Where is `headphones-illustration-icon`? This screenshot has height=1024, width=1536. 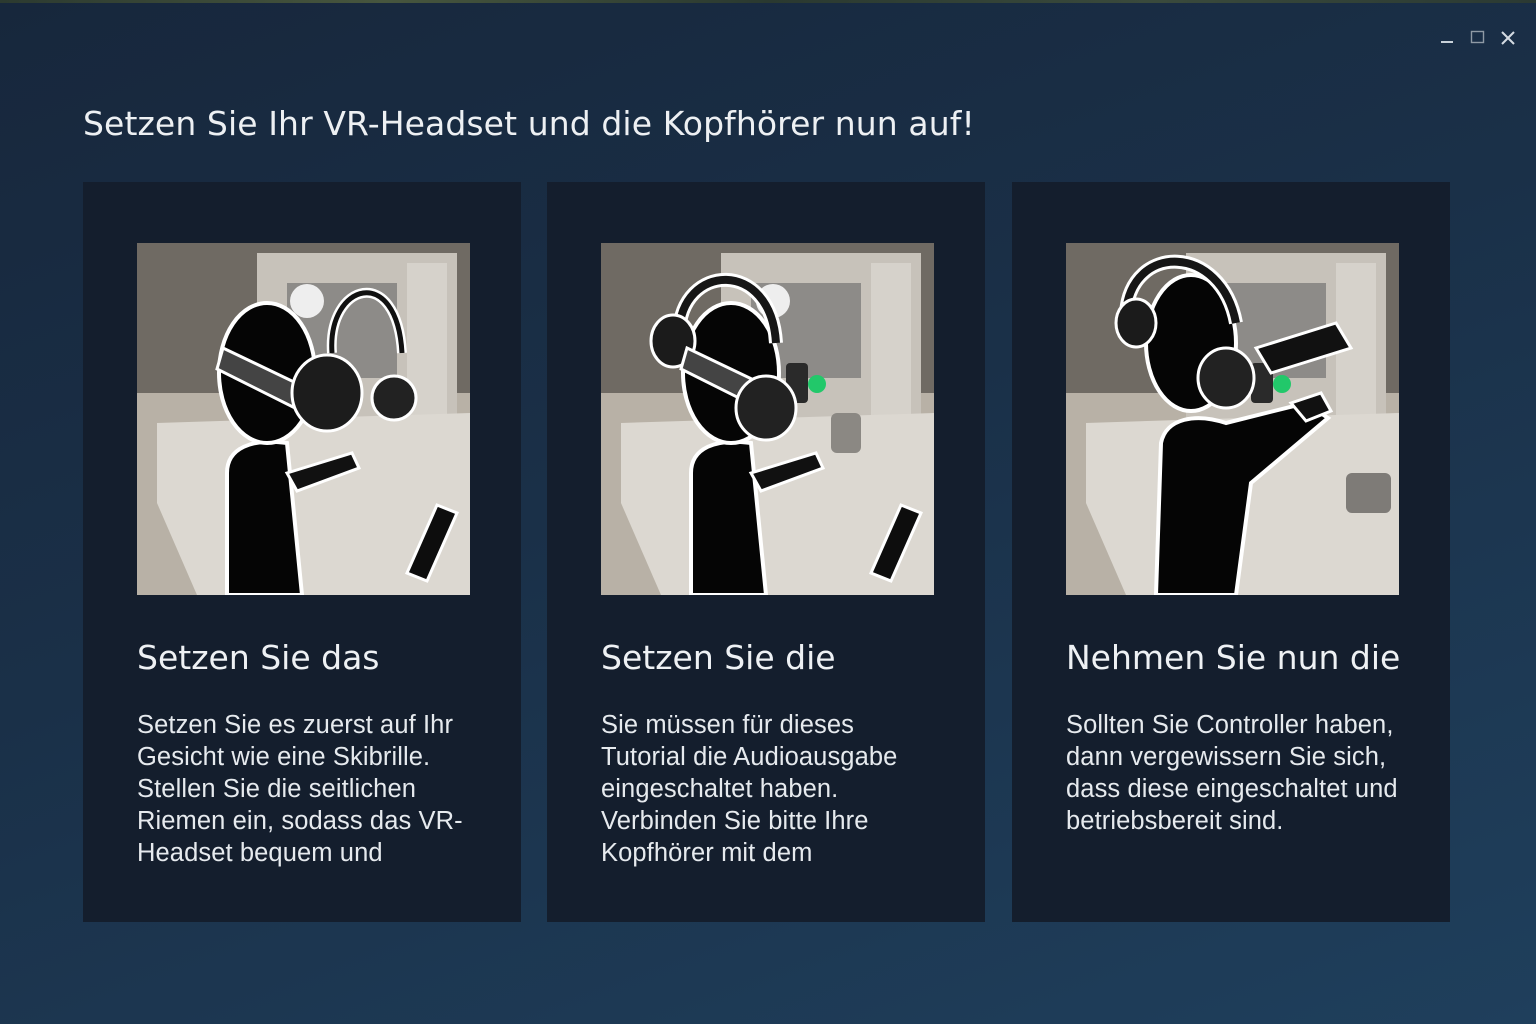 headphones-illustration-icon is located at coordinates (767, 419).